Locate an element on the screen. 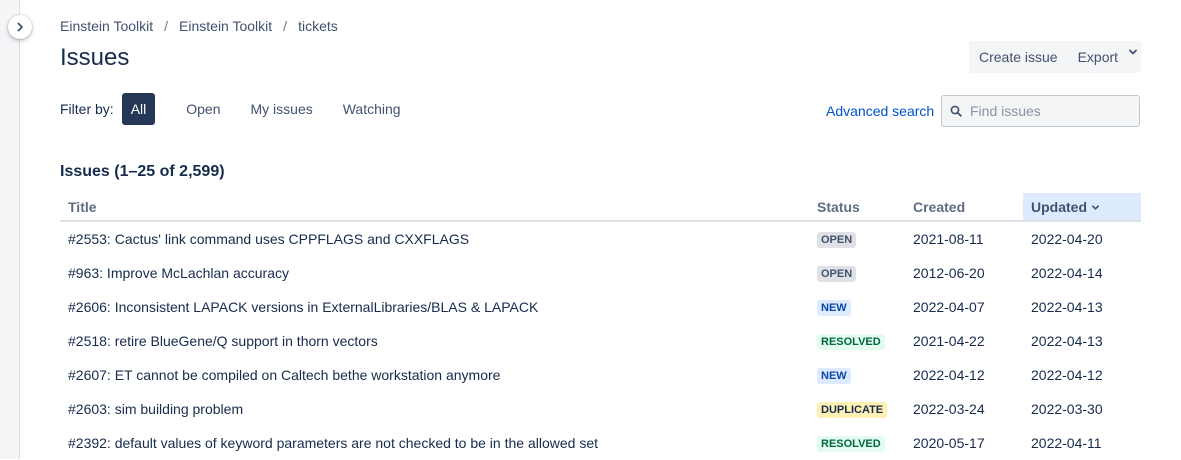  sidebar-expand-button is located at coordinates (20, 27).